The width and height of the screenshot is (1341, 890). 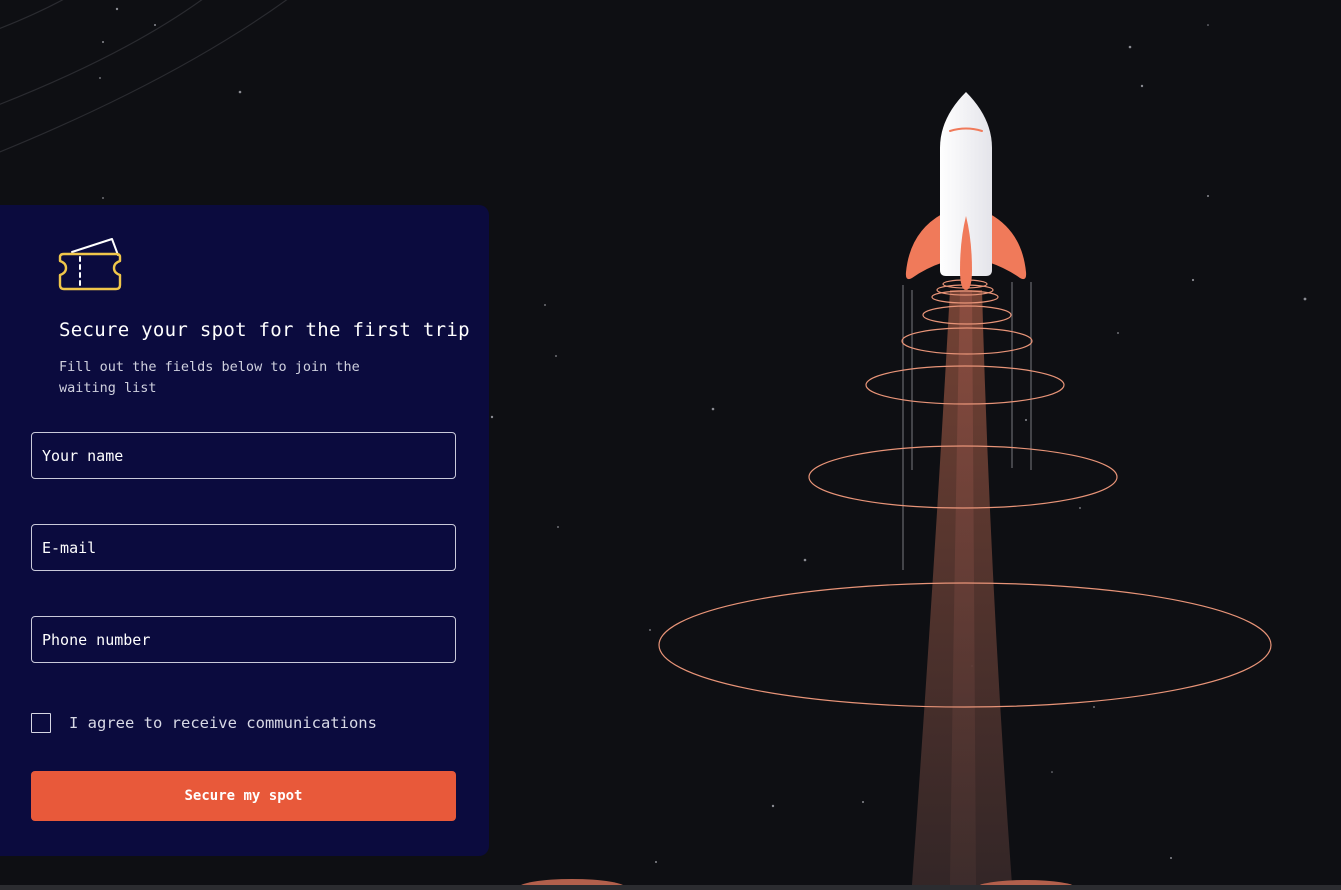 What do you see at coordinates (966, 191) in the screenshot?
I see `rocket-icon` at bounding box center [966, 191].